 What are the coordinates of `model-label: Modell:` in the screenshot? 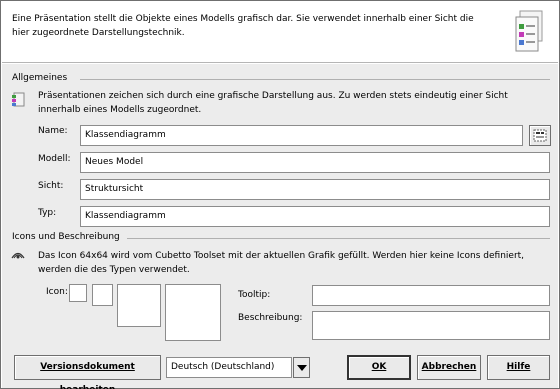 It's located at (54, 159).